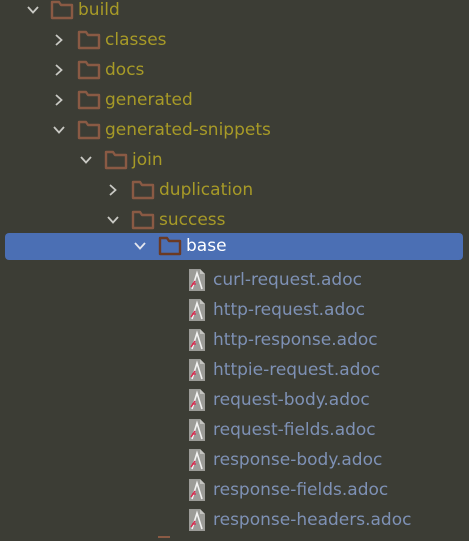 The width and height of the screenshot is (469, 541). I want to click on tree-item-file: request-body.adoc, so click(234, 400).